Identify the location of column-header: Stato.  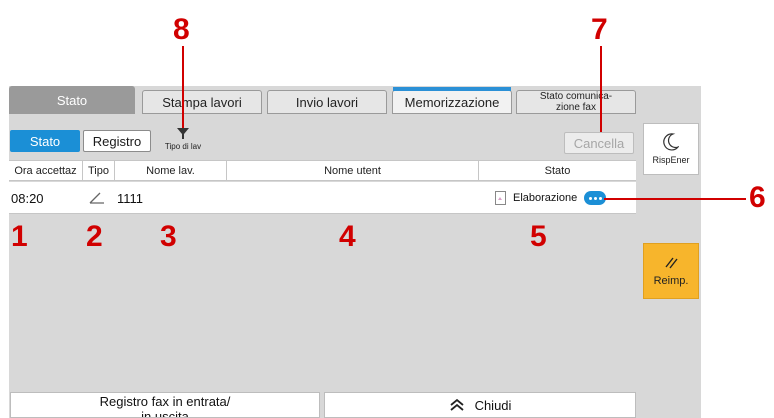
(557, 170).